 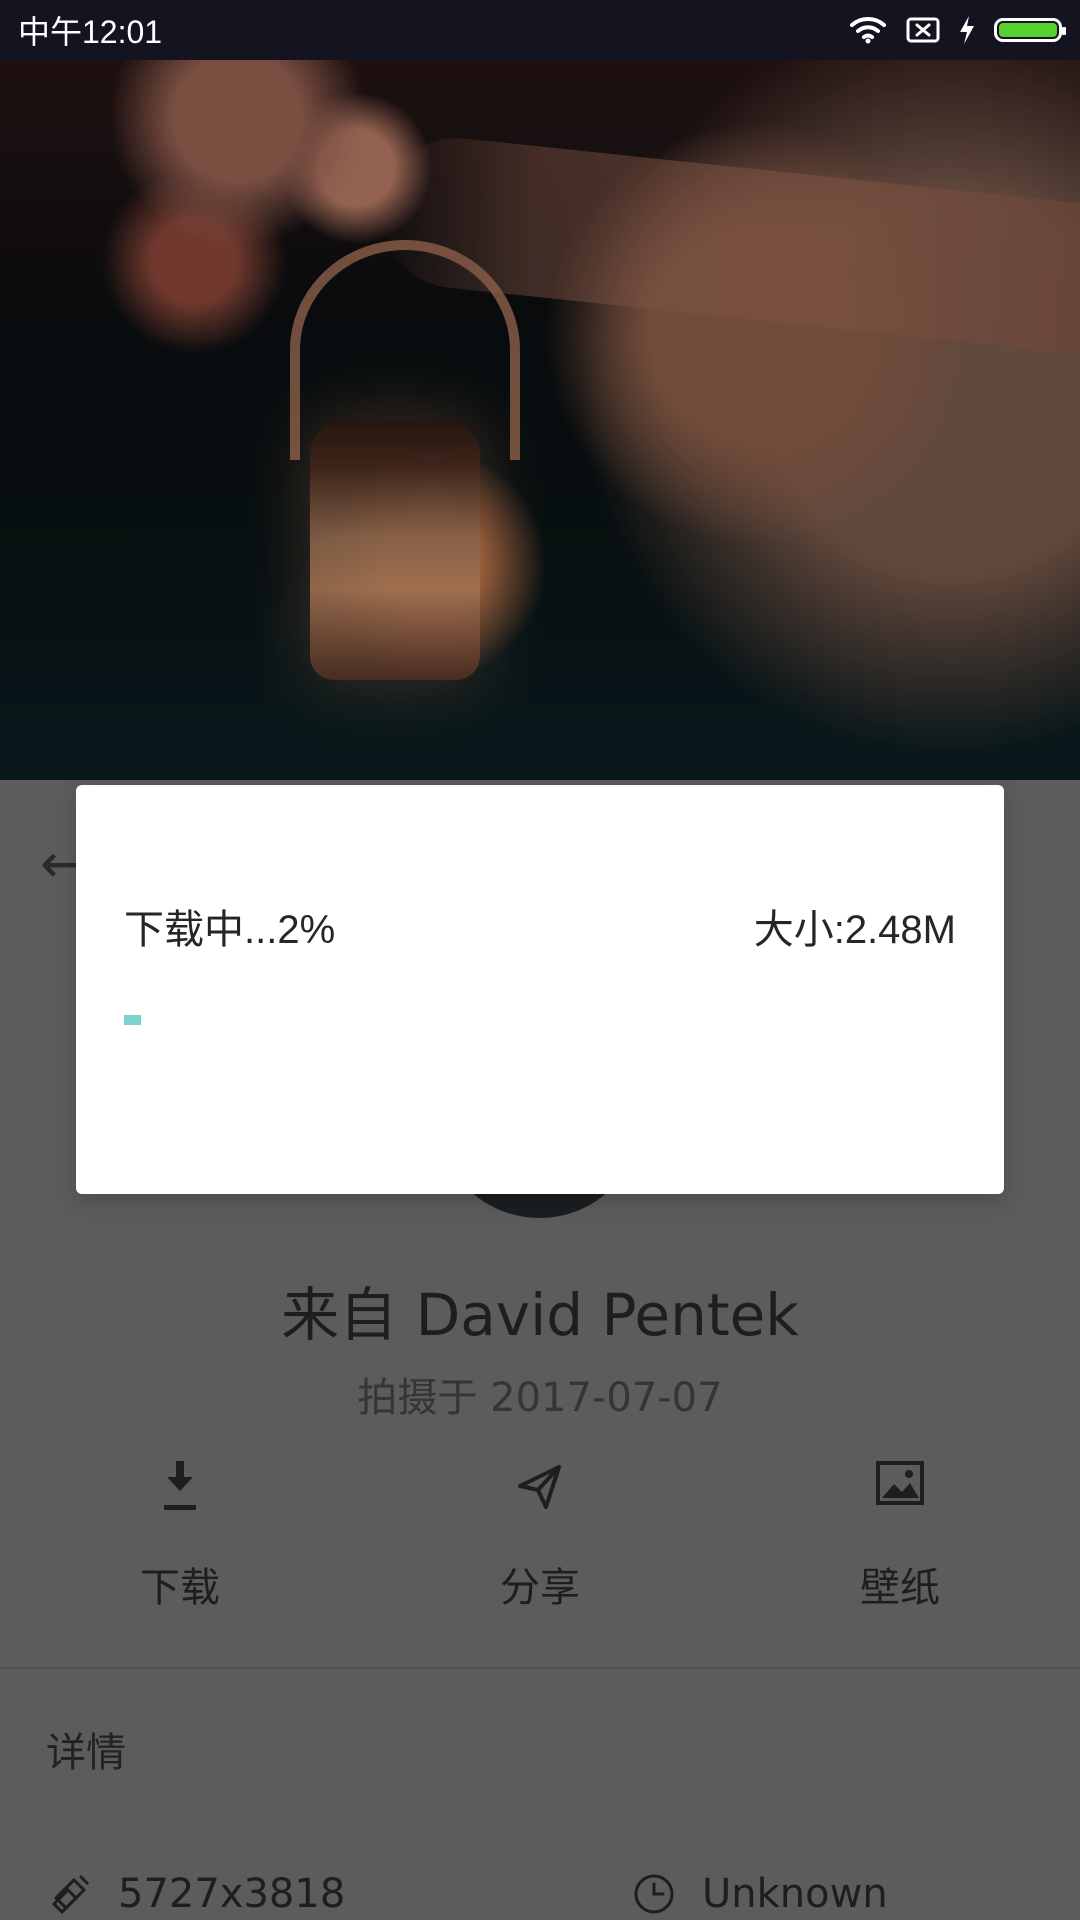 What do you see at coordinates (854, 930) in the screenshot?
I see `download-size: 大小:2.48M` at bounding box center [854, 930].